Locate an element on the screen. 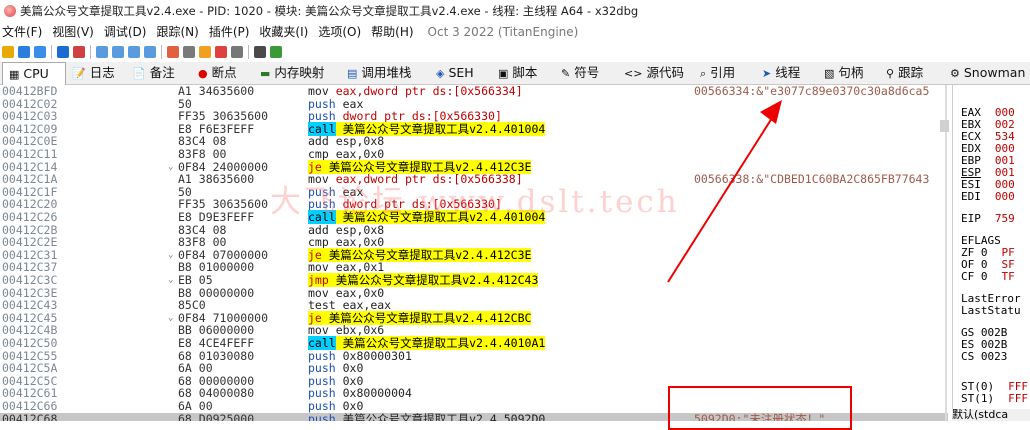 This screenshot has width=1030, height=430. arrow-shaft is located at coordinates (720, 200).